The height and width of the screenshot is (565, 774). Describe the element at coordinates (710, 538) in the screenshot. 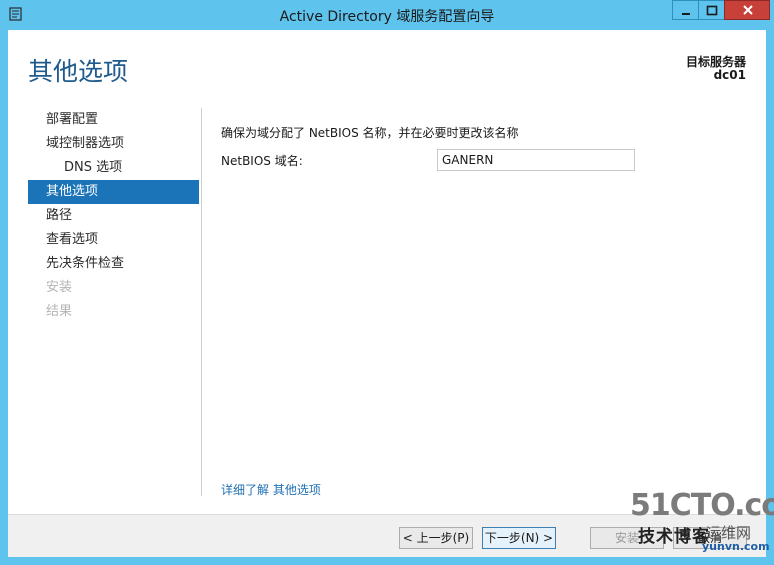

I see `cancel-button: 取消` at that location.